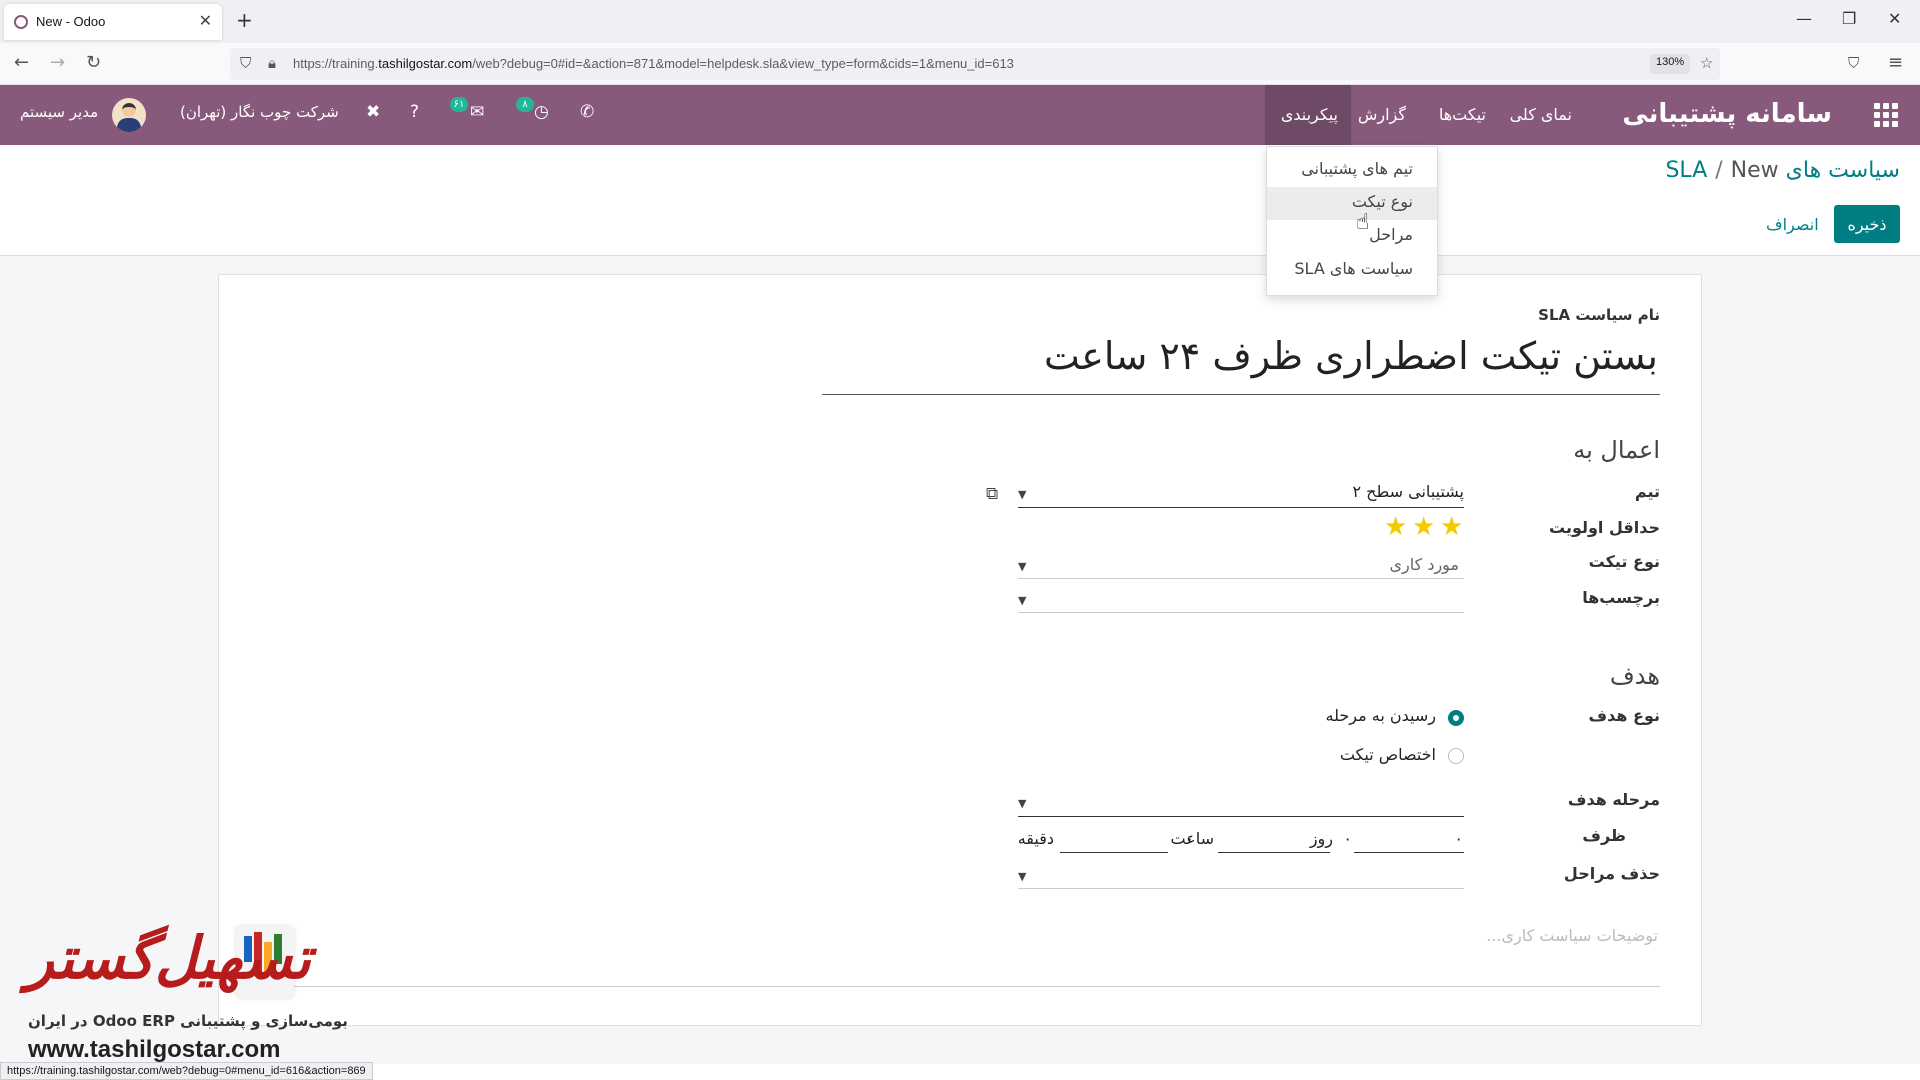 The width and height of the screenshot is (1920, 1080). What do you see at coordinates (1599, 315) in the screenshot?
I see `sla-name-label: نام سیاست SLA` at bounding box center [1599, 315].